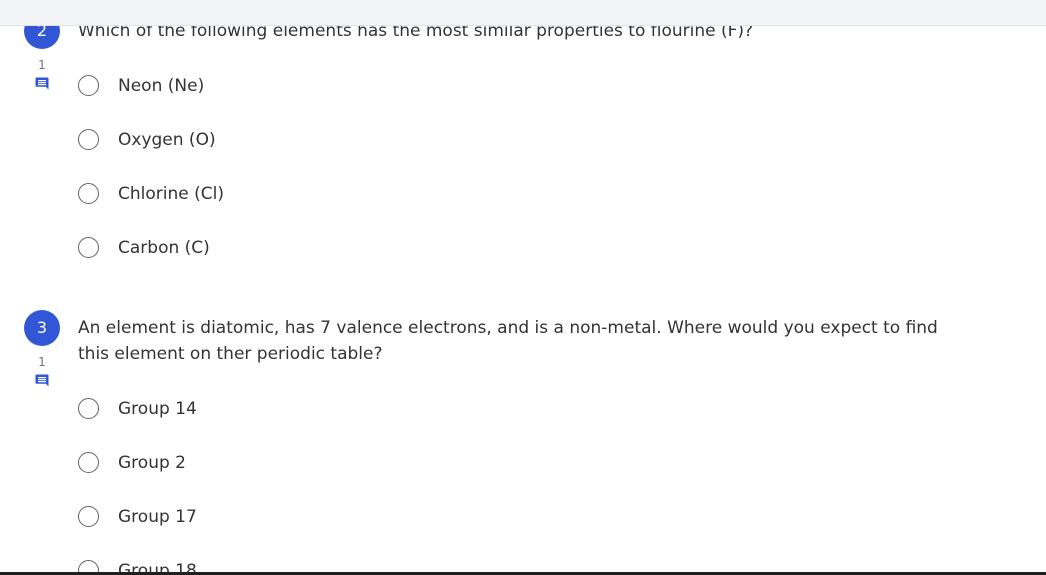  I want to click on answer-option-label: Group 2, so click(152, 463).